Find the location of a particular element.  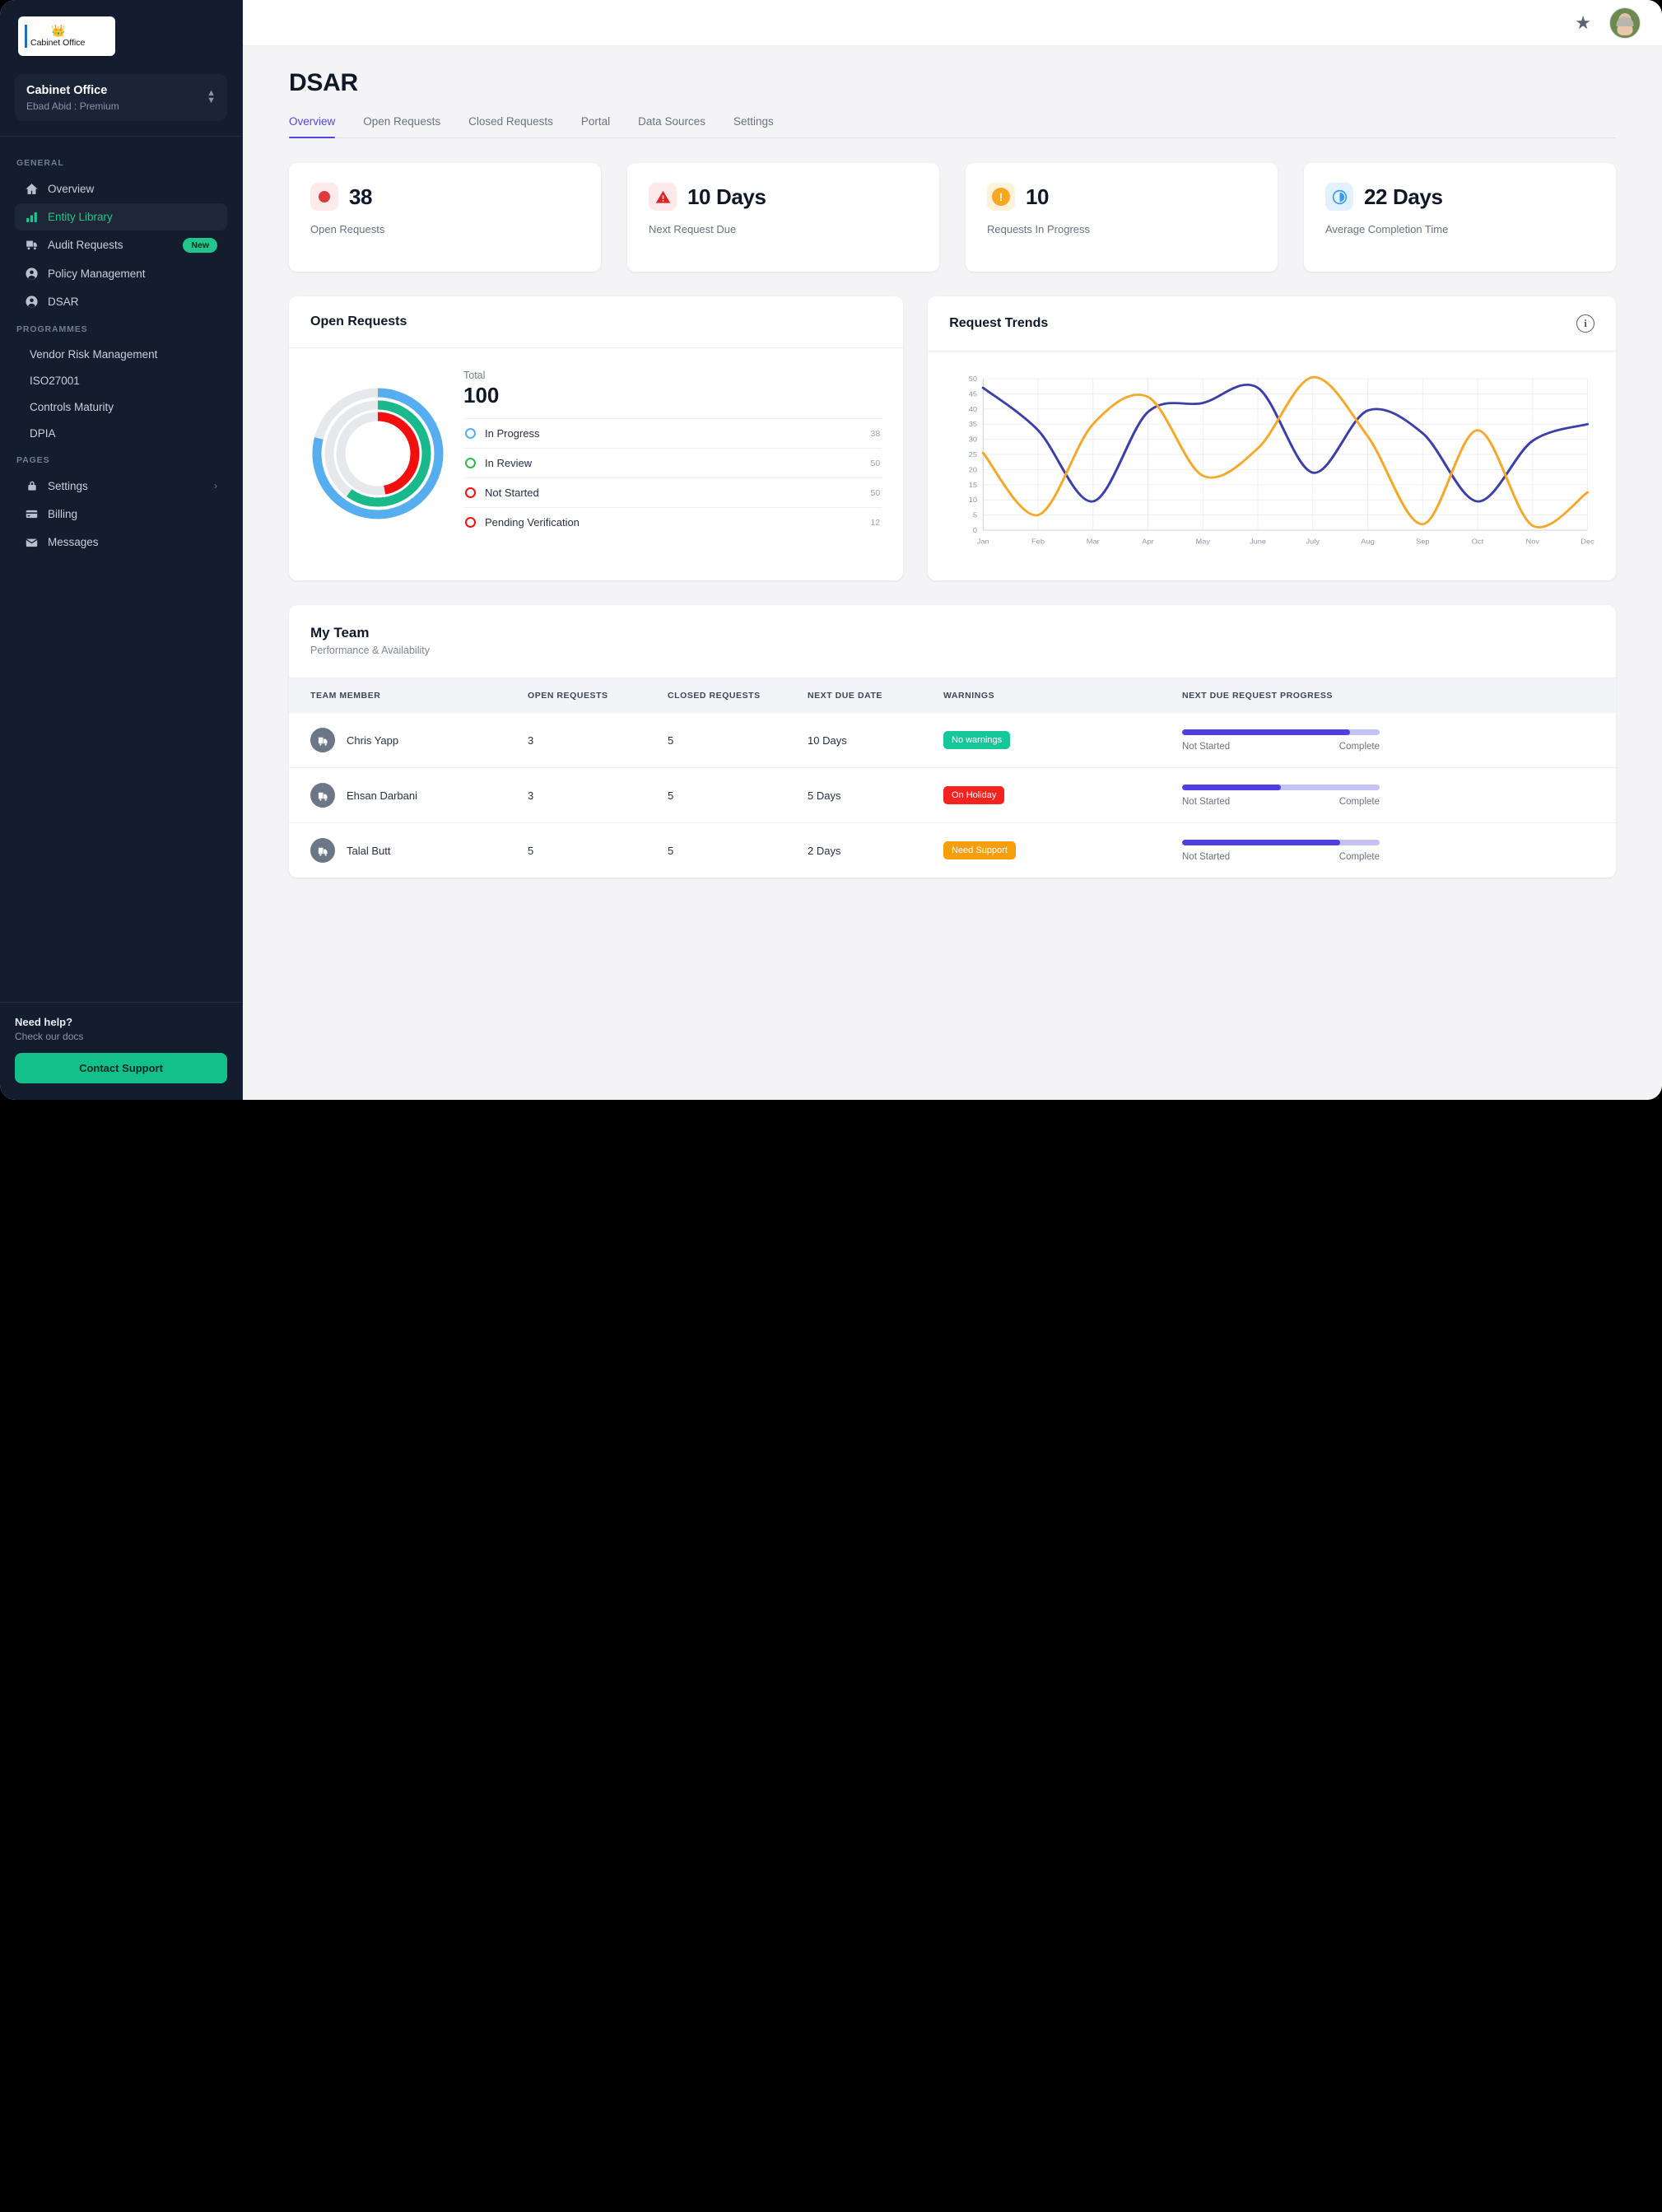

stat-value: 10 is located at coordinates (1038, 196).